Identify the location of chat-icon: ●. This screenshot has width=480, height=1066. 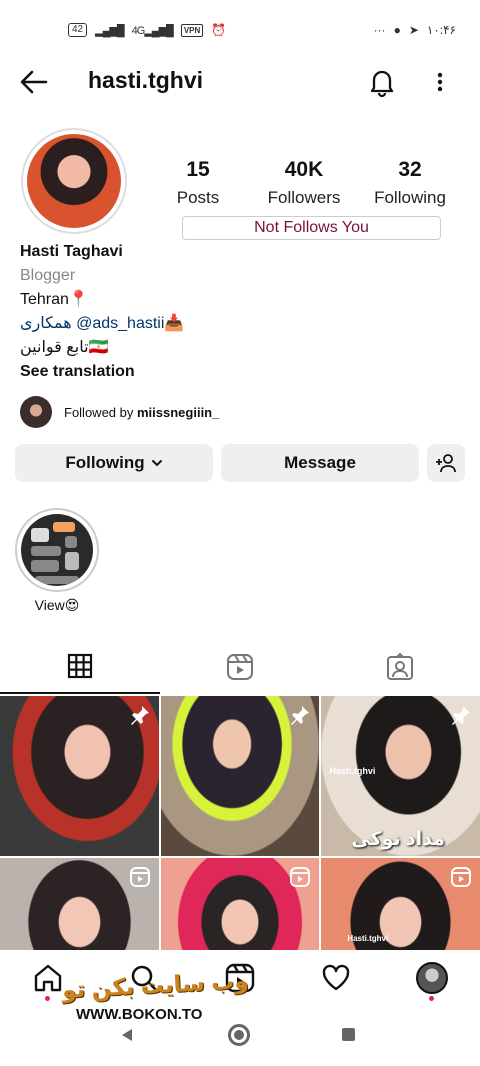
(397, 30).